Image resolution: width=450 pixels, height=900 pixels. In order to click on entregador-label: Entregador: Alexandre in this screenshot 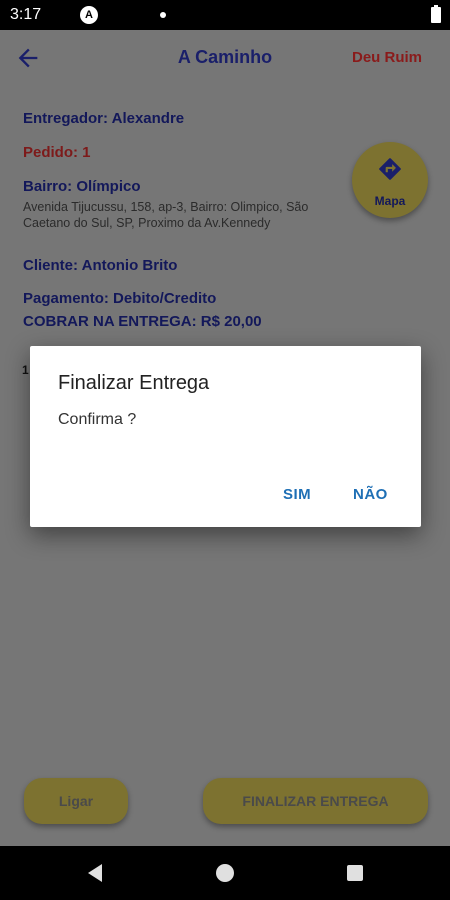, I will do `click(104, 118)`.